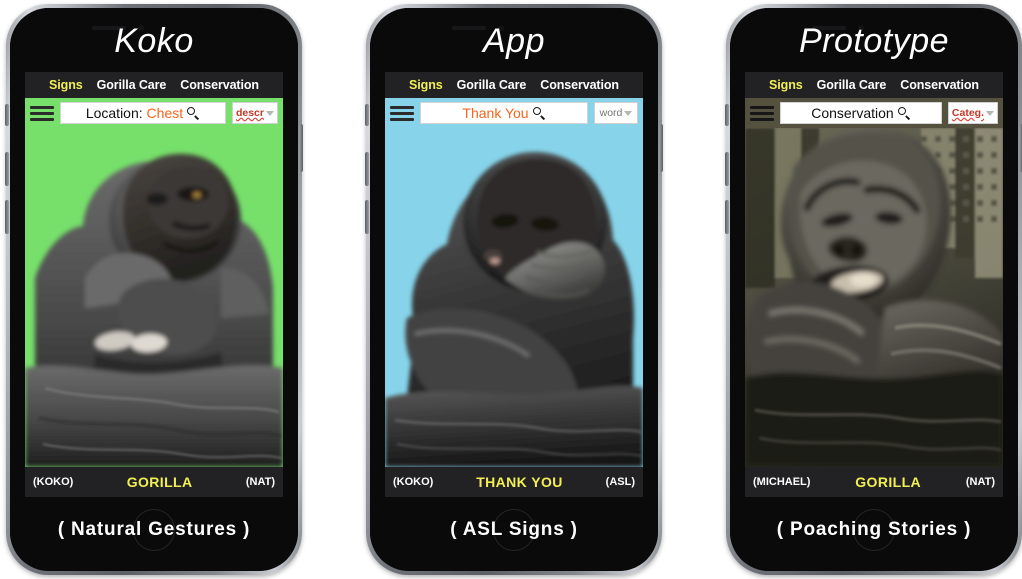  What do you see at coordinates (154, 297) in the screenshot?
I see `phone1-photo-koko-gorilla` at bounding box center [154, 297].